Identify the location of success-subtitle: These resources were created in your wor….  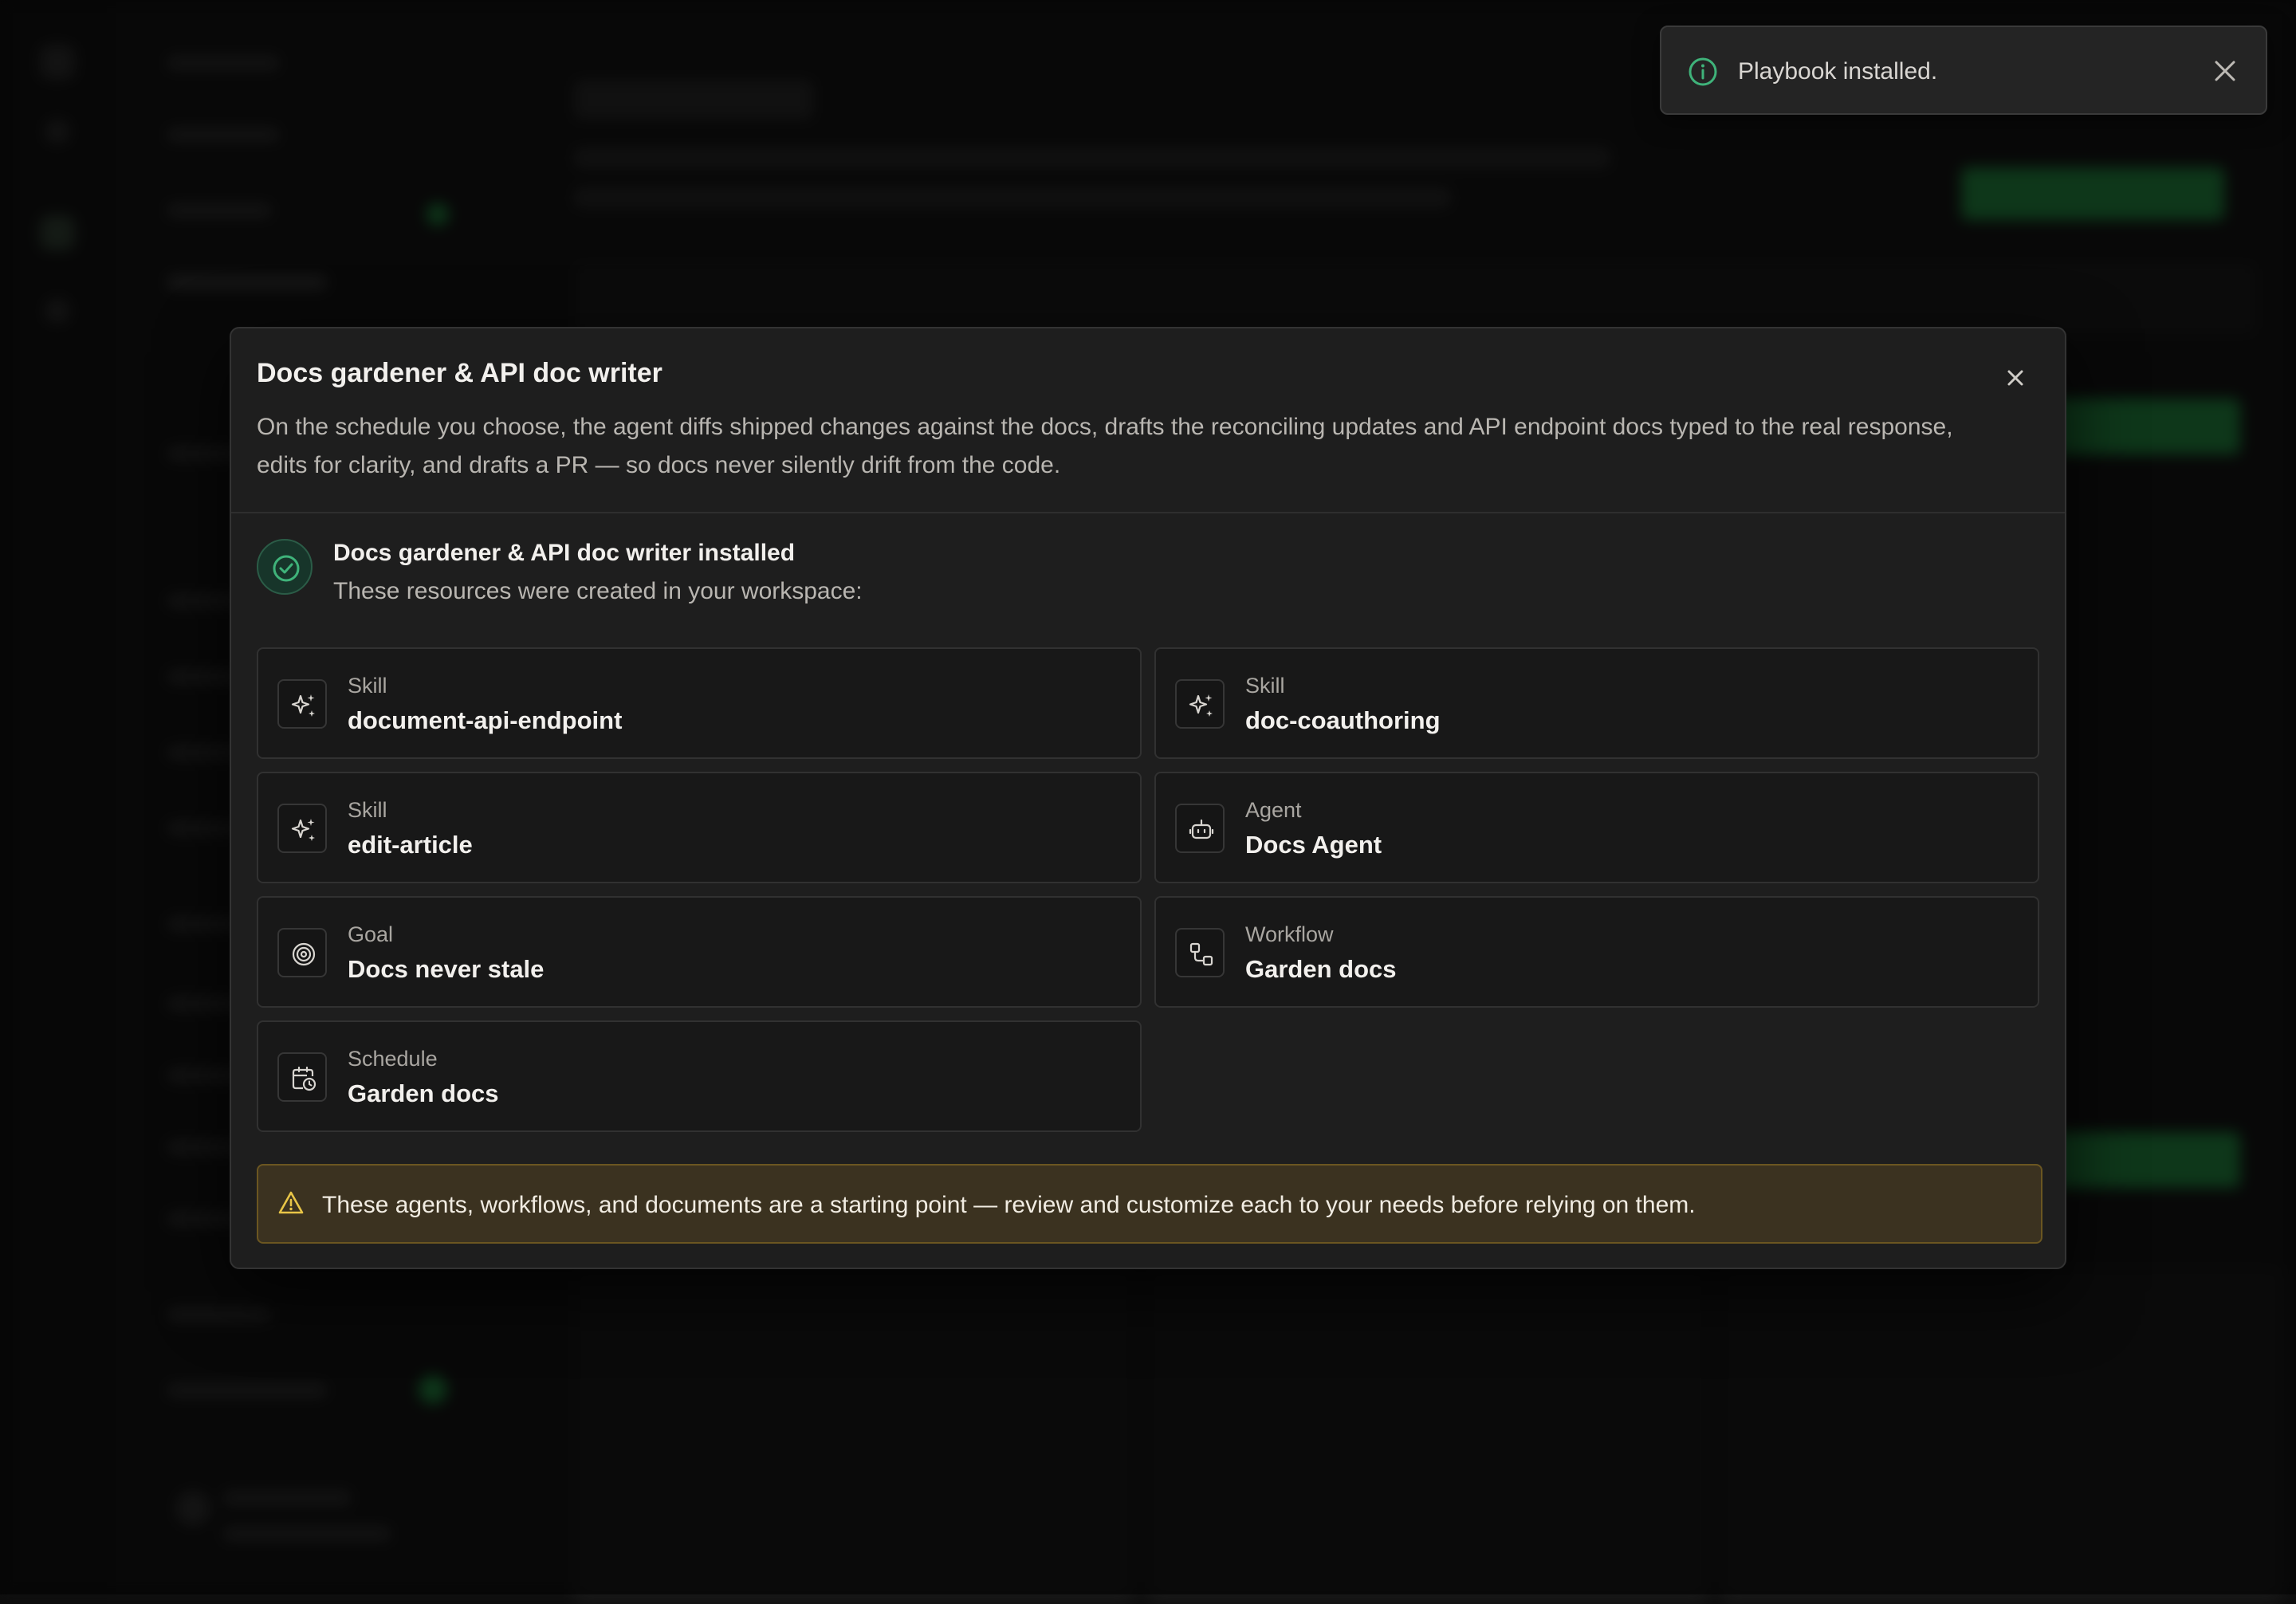
(598, 591).